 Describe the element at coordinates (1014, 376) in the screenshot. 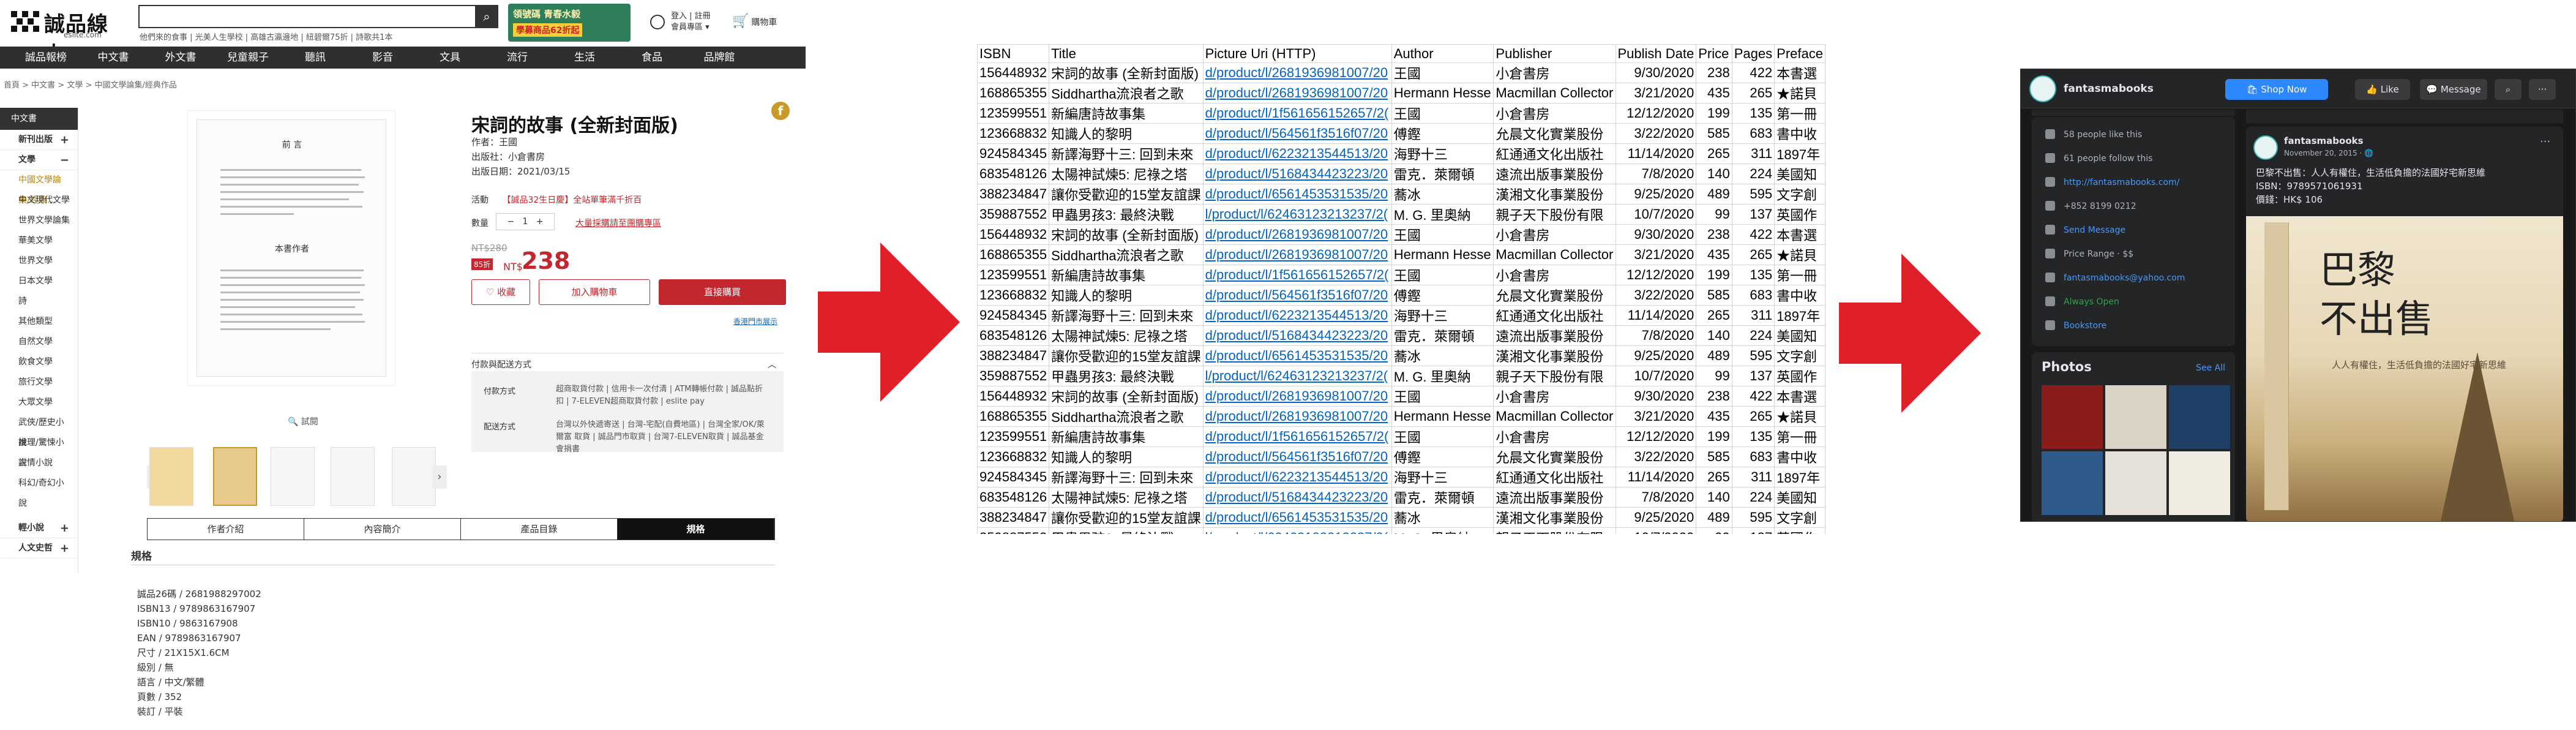

I see `table-cell: 359887552` at that location.